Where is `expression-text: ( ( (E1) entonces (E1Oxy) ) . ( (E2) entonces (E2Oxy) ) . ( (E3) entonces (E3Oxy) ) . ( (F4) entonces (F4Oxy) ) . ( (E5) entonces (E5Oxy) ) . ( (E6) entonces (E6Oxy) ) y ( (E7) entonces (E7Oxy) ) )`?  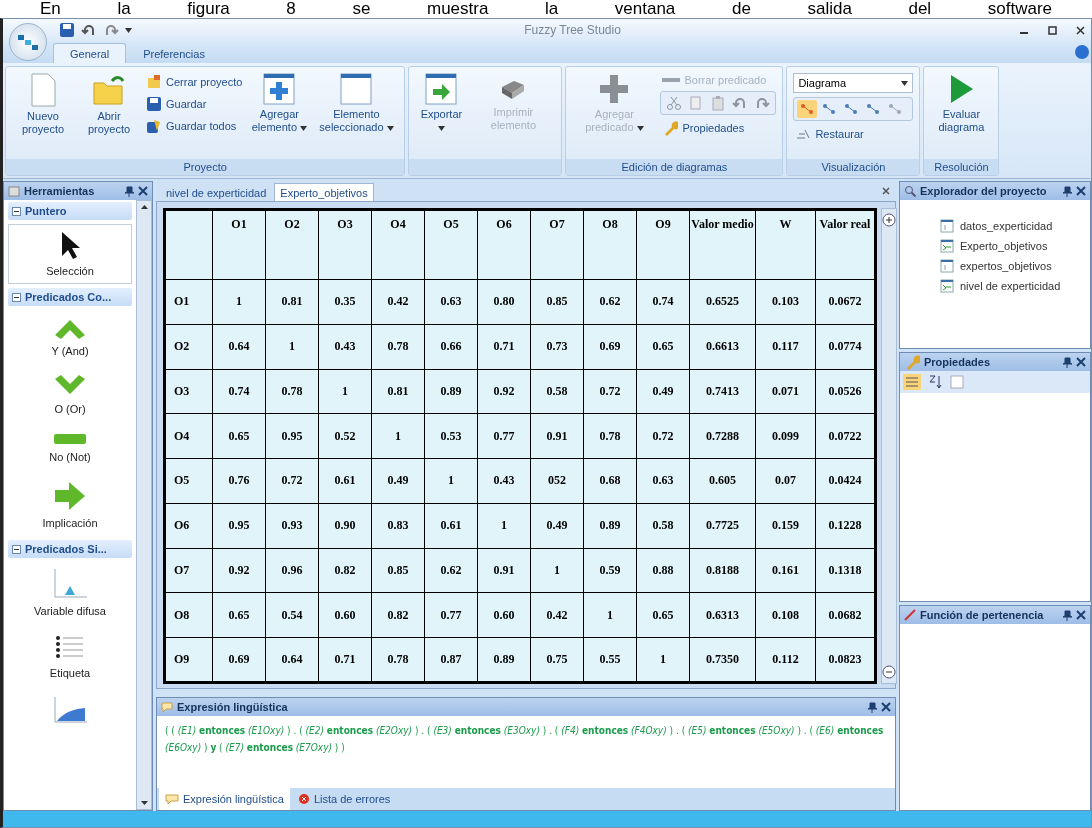 expression-text: ( ( (E1) entonces (E1Oxy) ) . ( (E2) entonces (E2Oxy) ) . ( (E3) entonces (E3Oxy) ) . ( (F4) entonces (F4Oxy) ) . ( (E5) entonces (E5Oxy) ) . ( (E6) entonces (E6Oxy) ) y ( (E7) entonces (E7Oxy) ) ) is located at coordinates (525, 739).